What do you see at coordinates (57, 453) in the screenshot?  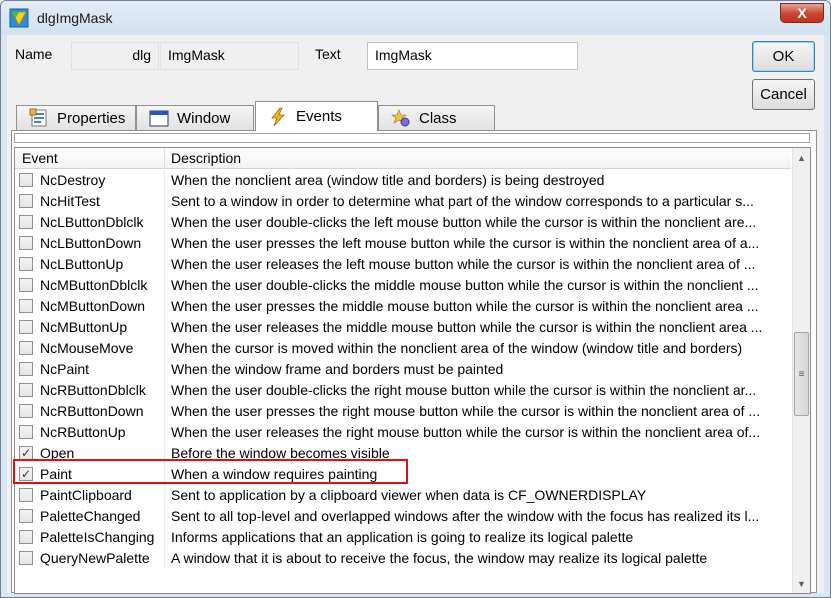 I see `event-name: Open` at bounding box center [57, 453].